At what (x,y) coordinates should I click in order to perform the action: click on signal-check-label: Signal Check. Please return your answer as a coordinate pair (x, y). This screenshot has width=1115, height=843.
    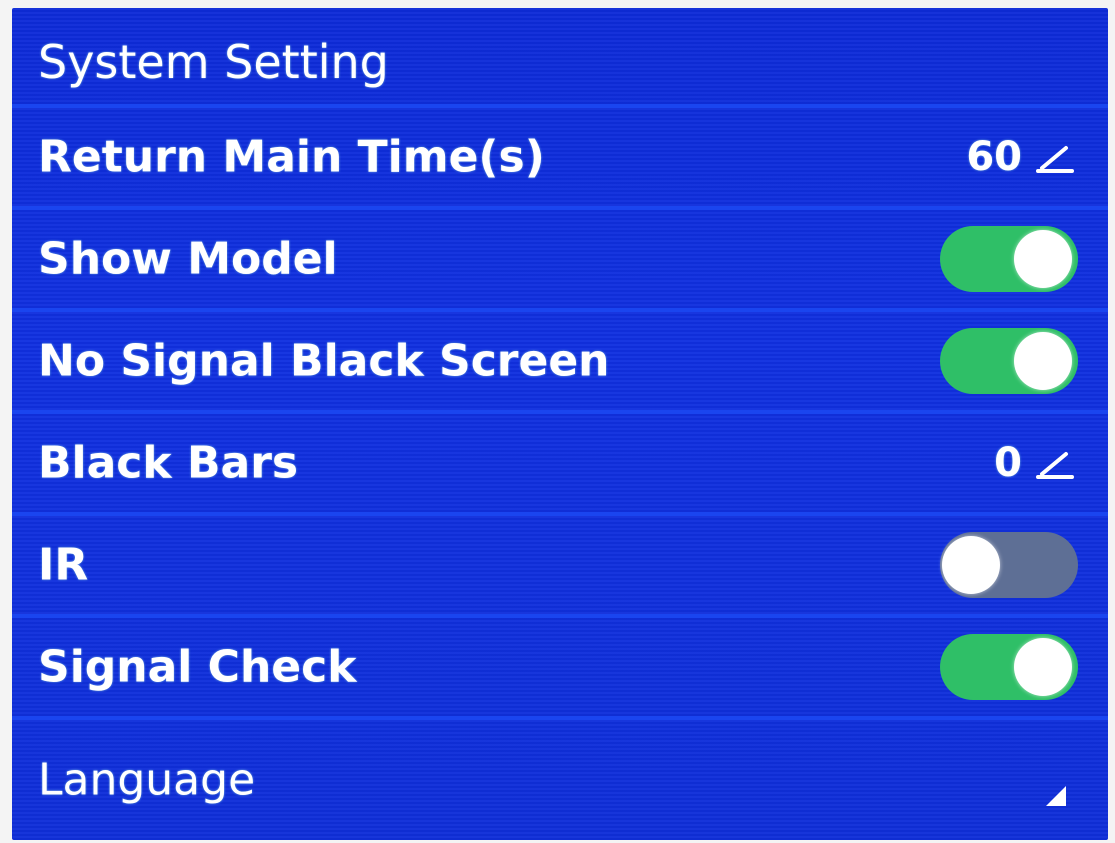
    Looking at the image, I should click on (197, 667).